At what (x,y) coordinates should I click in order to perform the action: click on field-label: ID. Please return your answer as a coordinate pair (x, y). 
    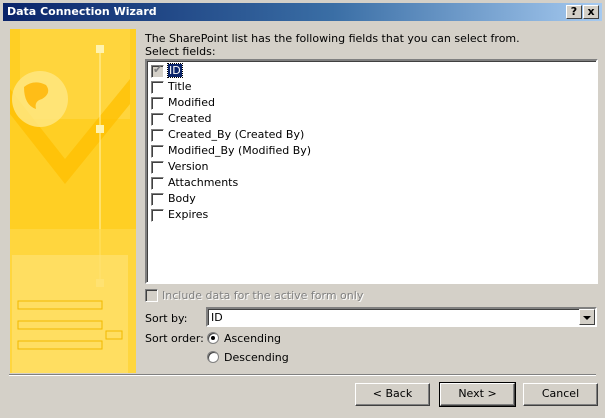
    Looking at the image, I should click on (175, 70).